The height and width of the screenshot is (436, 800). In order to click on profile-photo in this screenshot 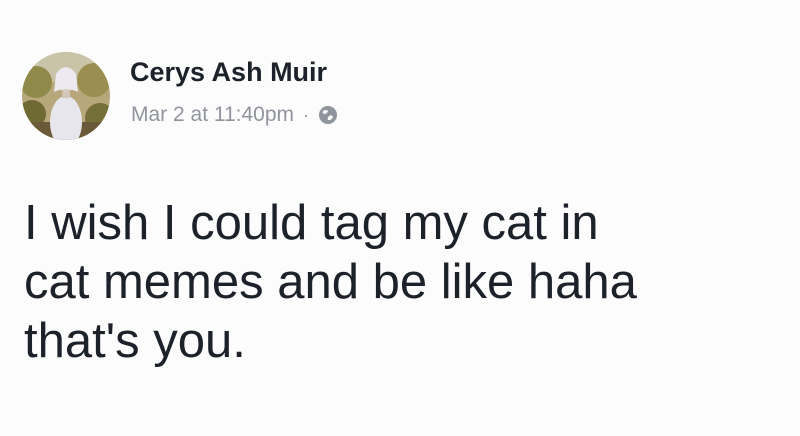, I will do `click(66, 96)`.